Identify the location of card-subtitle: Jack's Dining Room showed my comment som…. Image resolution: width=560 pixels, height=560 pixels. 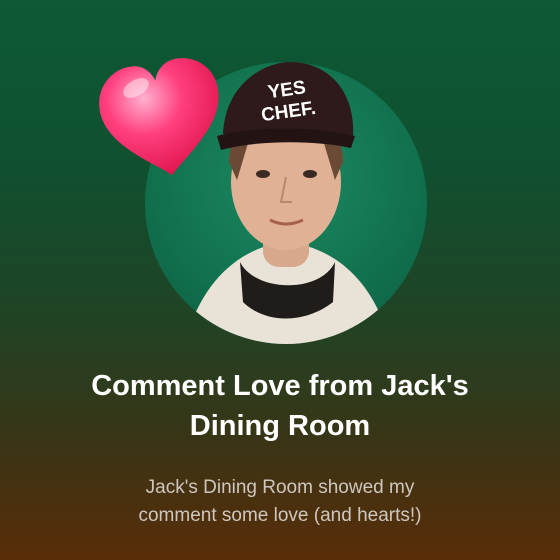
(280, 501).